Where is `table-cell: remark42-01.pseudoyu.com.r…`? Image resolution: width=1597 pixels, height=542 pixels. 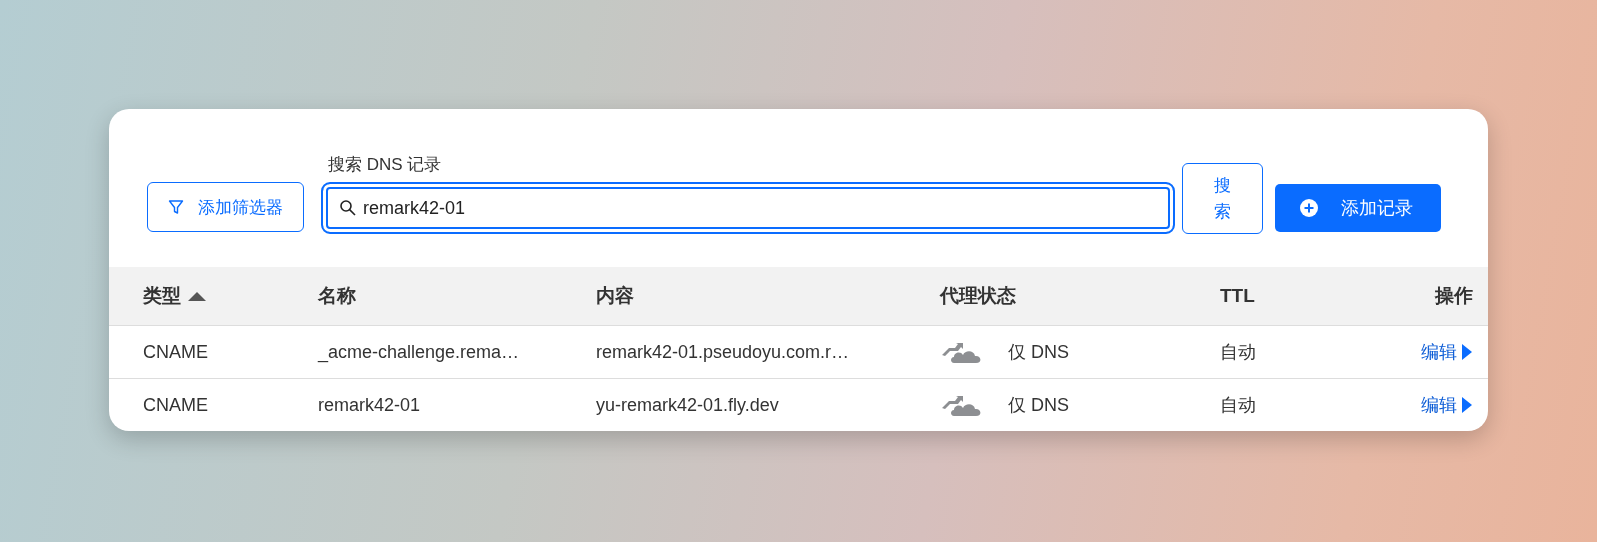 table-cell: remark42-01.pseudoyu.com.r… is located at coordinates (723, 352).